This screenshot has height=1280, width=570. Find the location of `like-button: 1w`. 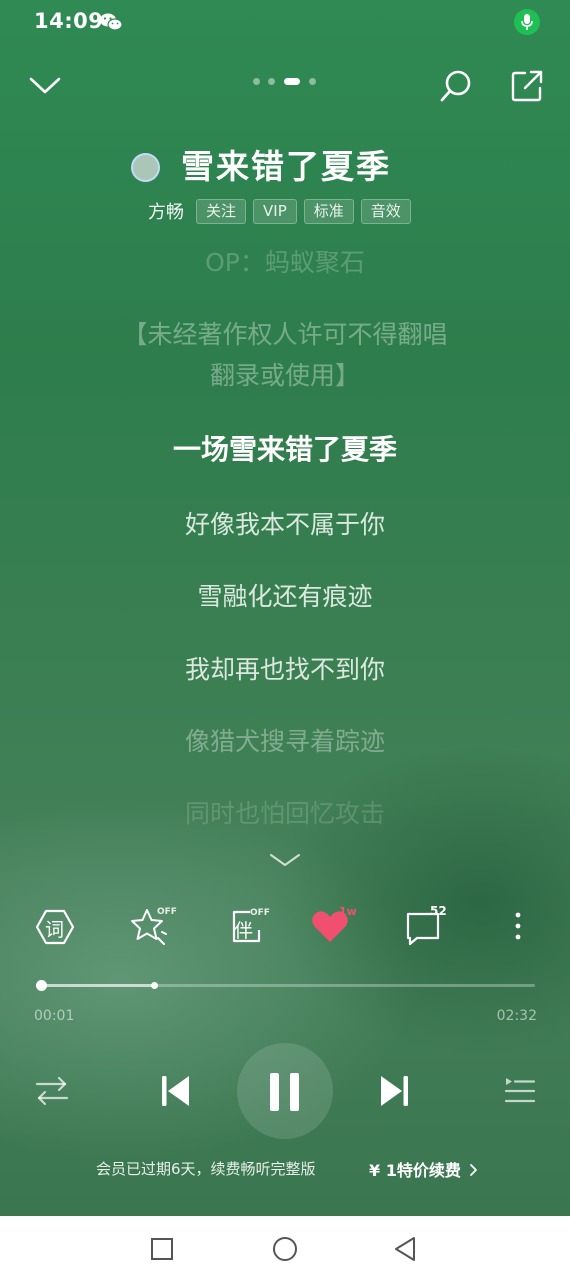

like-button: 1w is located at coordinates (333, 927).